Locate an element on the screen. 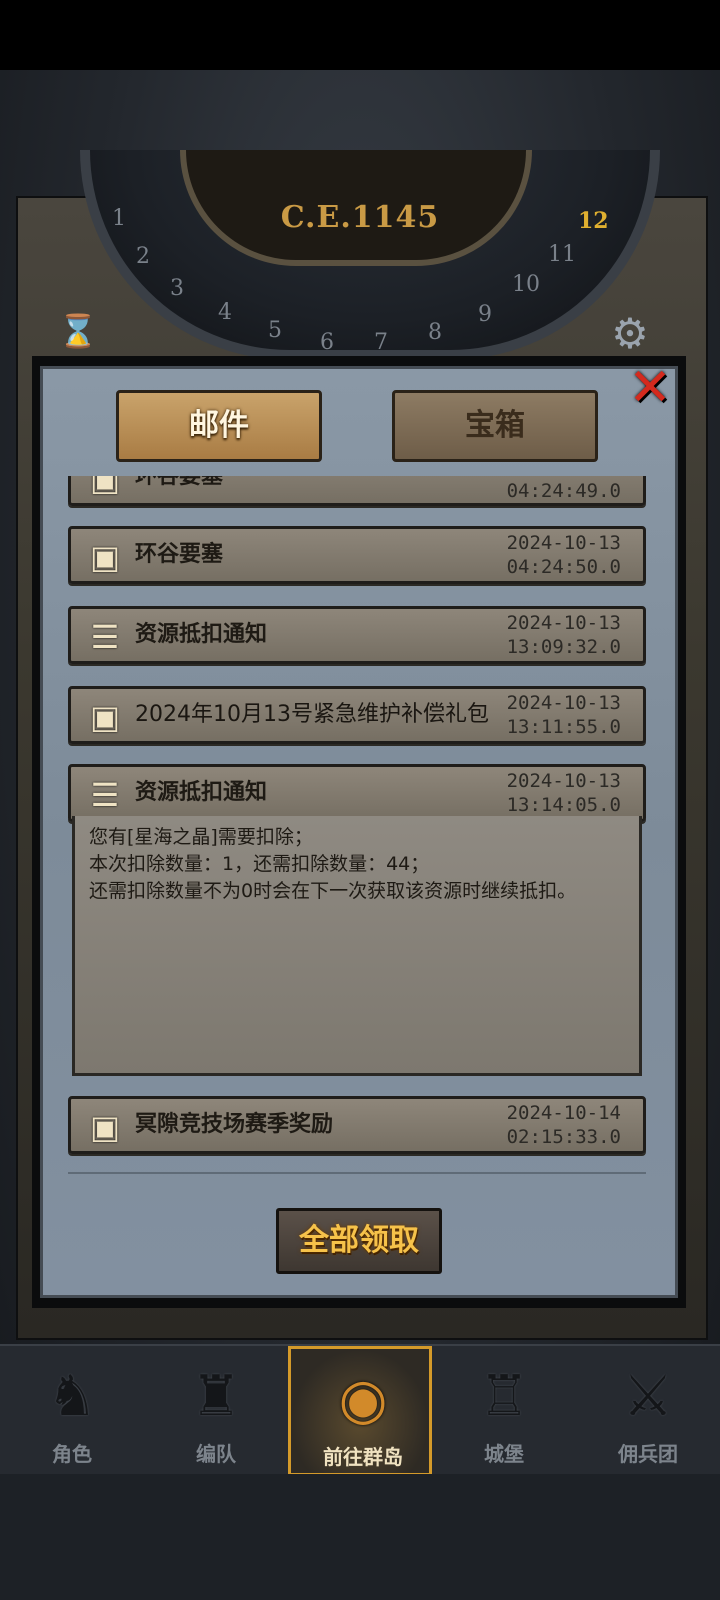 The width and height of the screenshot is (720, 1600). nav-item-team: ♜ 编队 is located at coordinates (216, 1411).